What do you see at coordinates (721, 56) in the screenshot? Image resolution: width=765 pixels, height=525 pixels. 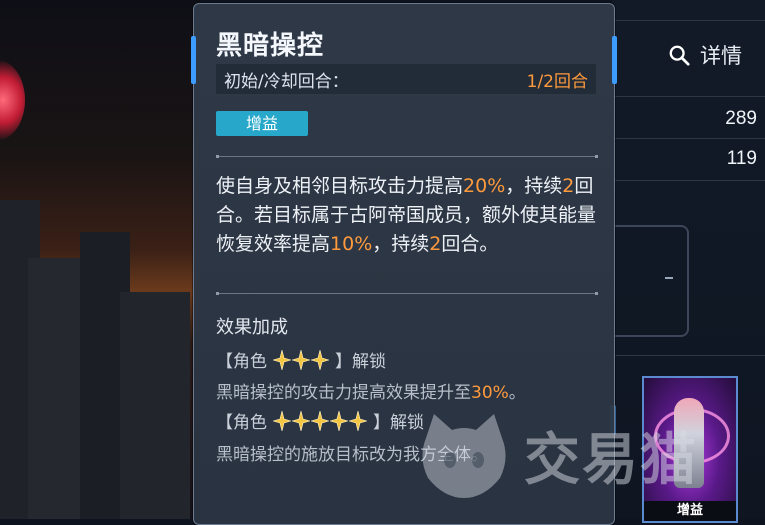 I see `details-label: 详情` at bounding box center [721, 56].